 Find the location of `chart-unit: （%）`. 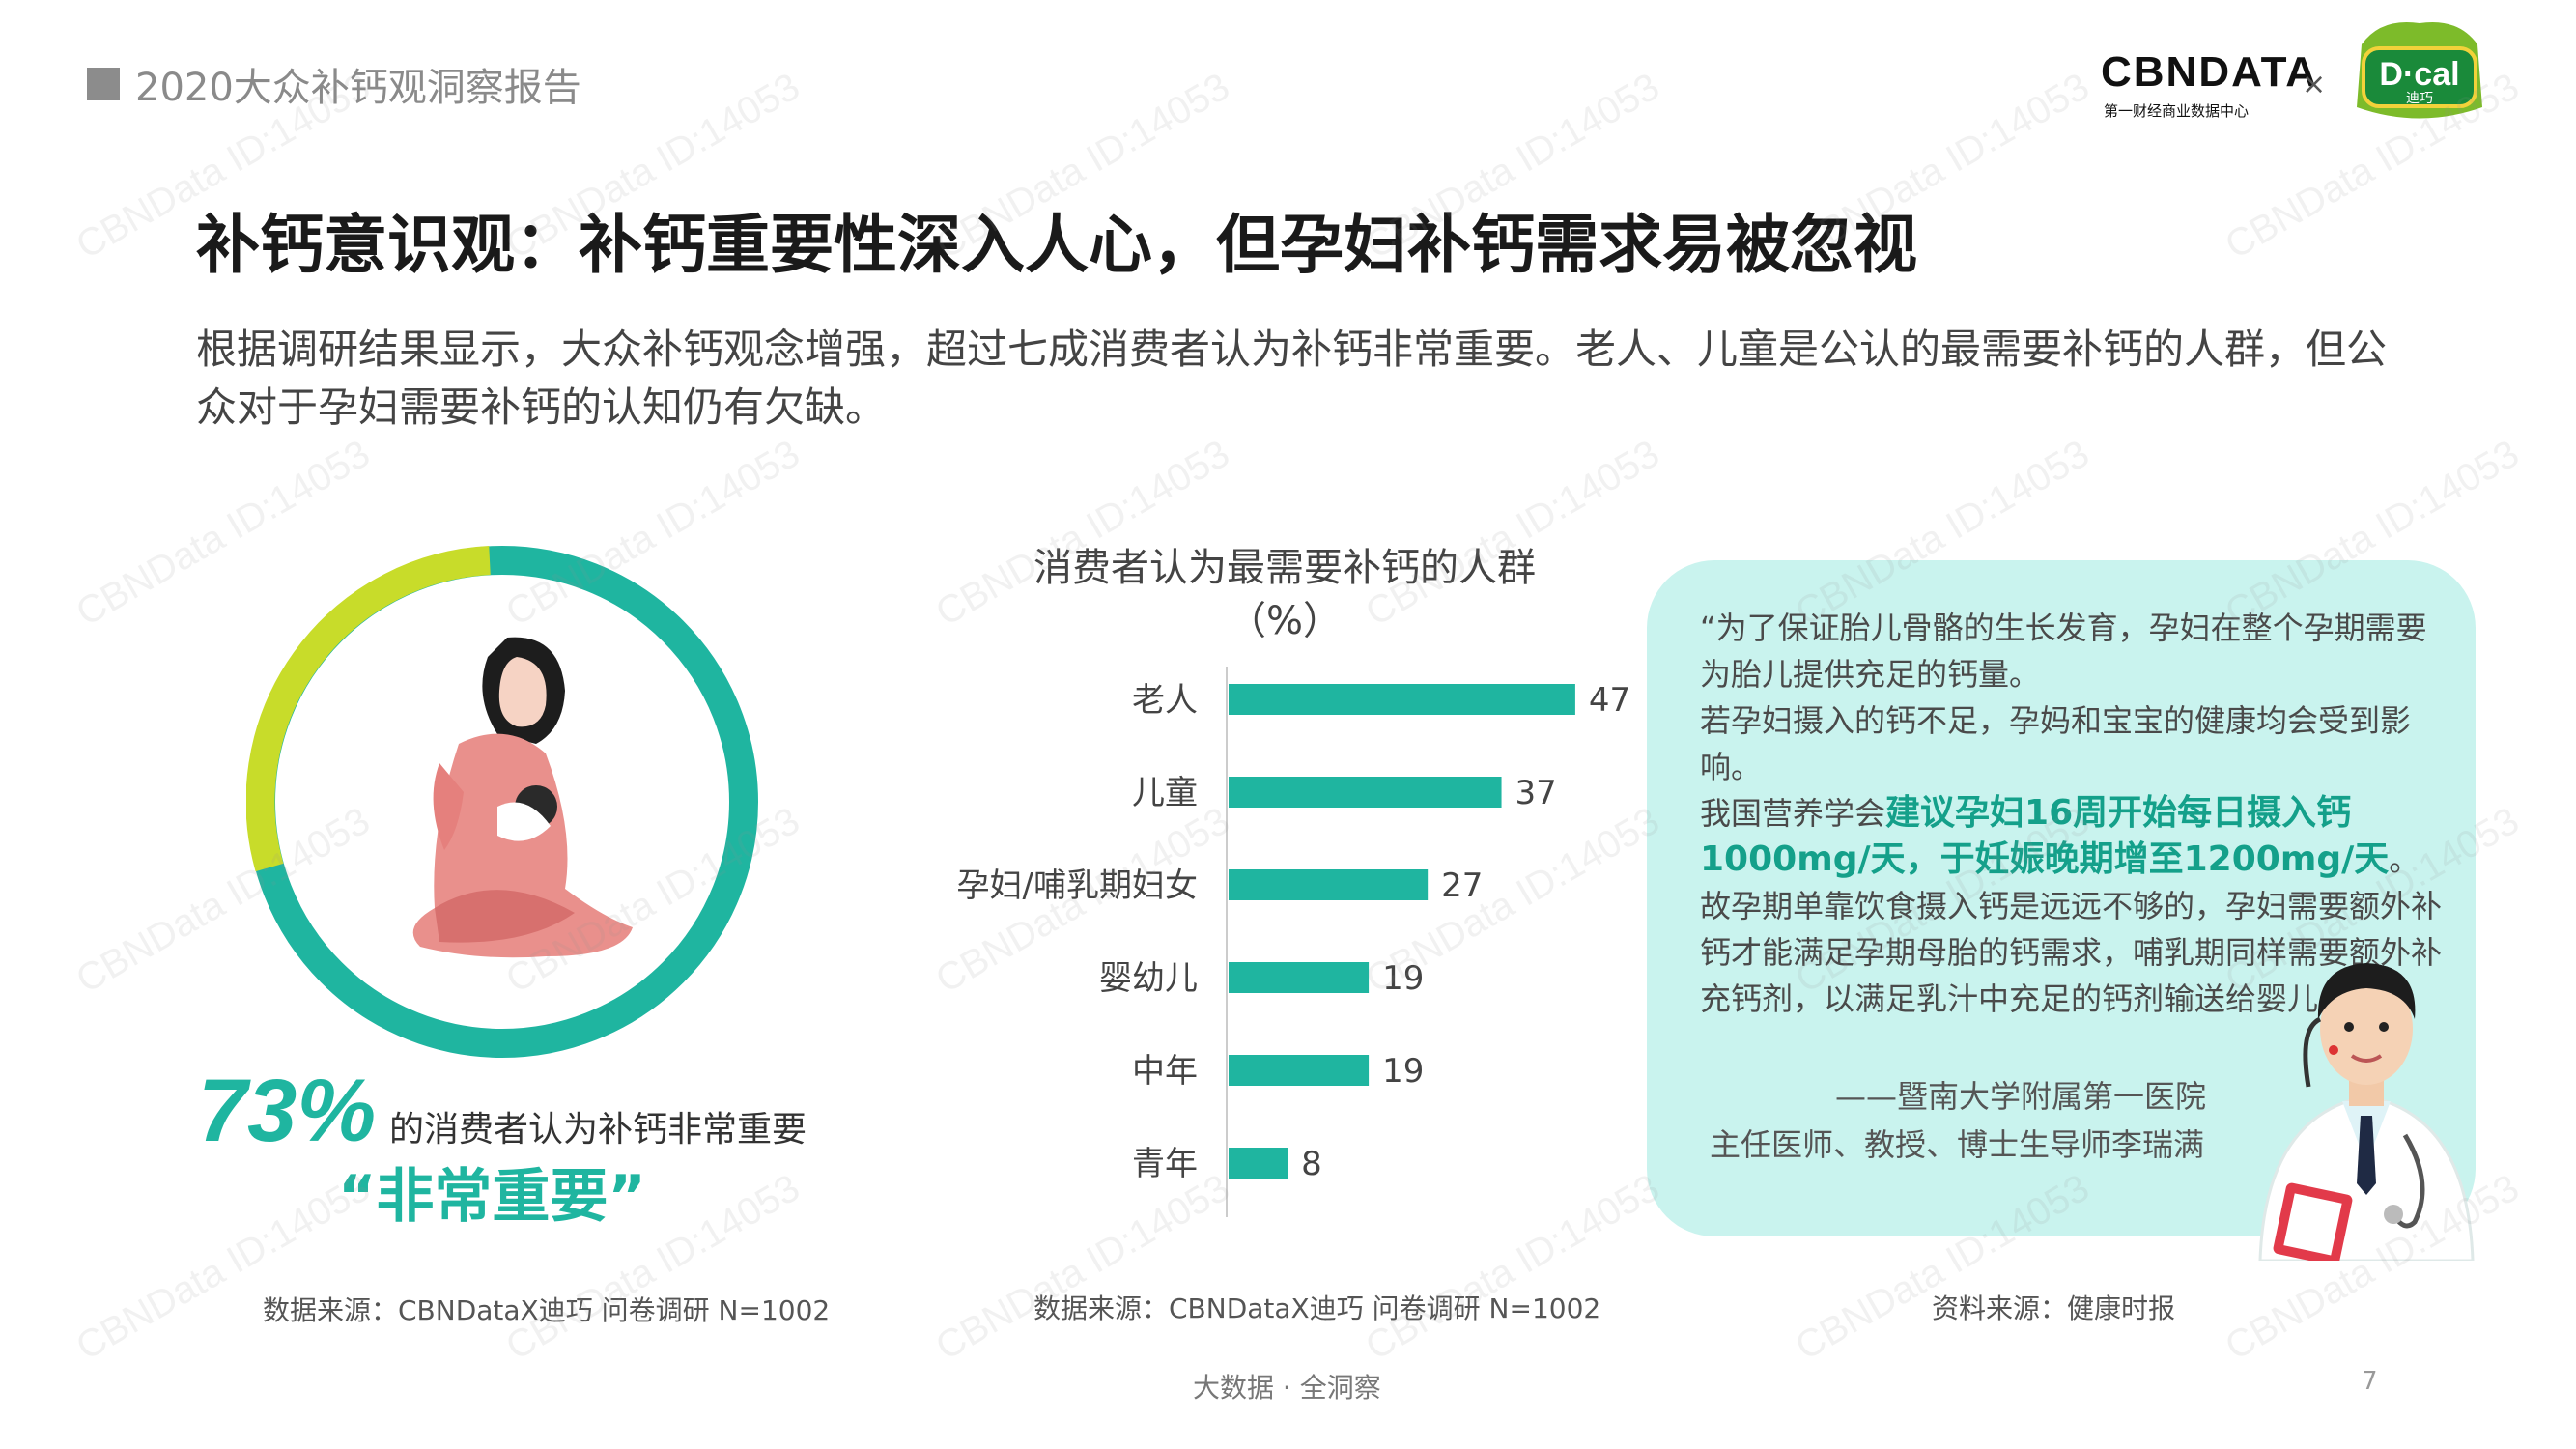

chart-unit: （%） is located at coordinates (1284, 621).